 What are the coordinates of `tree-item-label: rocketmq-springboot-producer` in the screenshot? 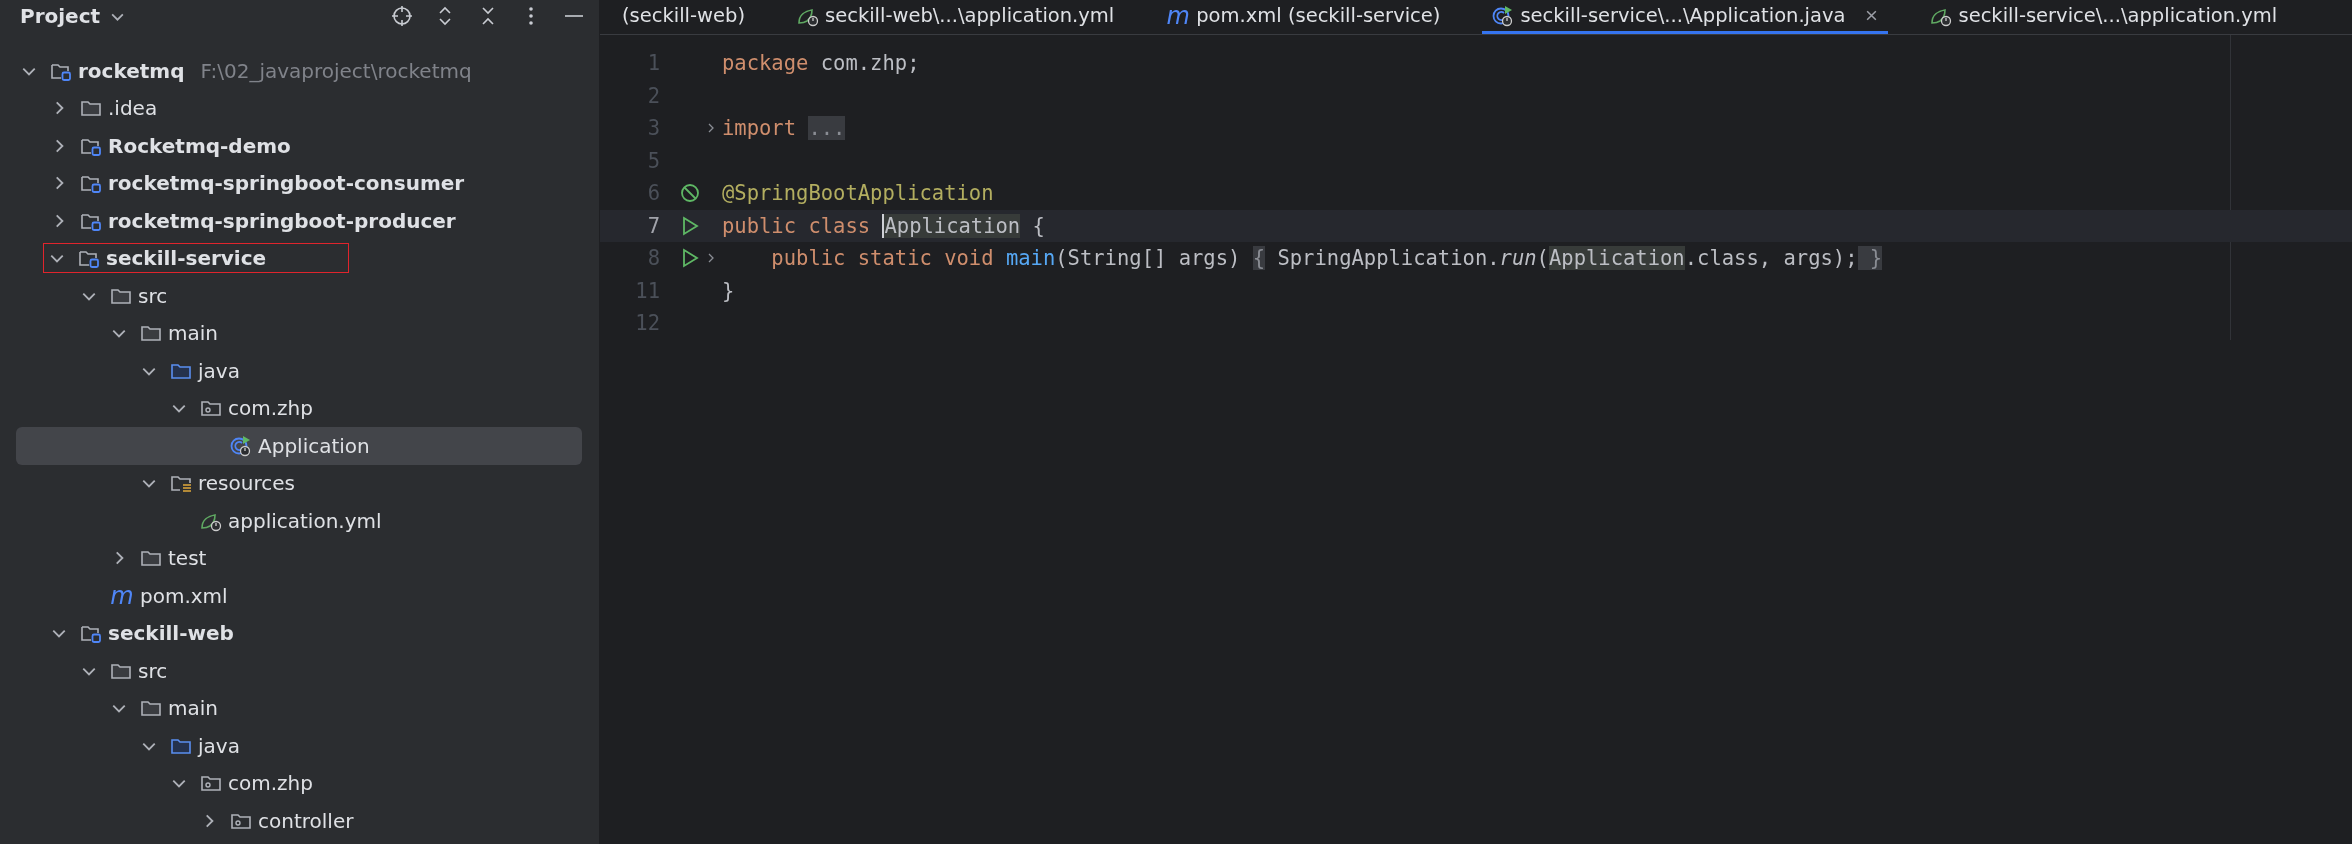 It's located at (282, 220).